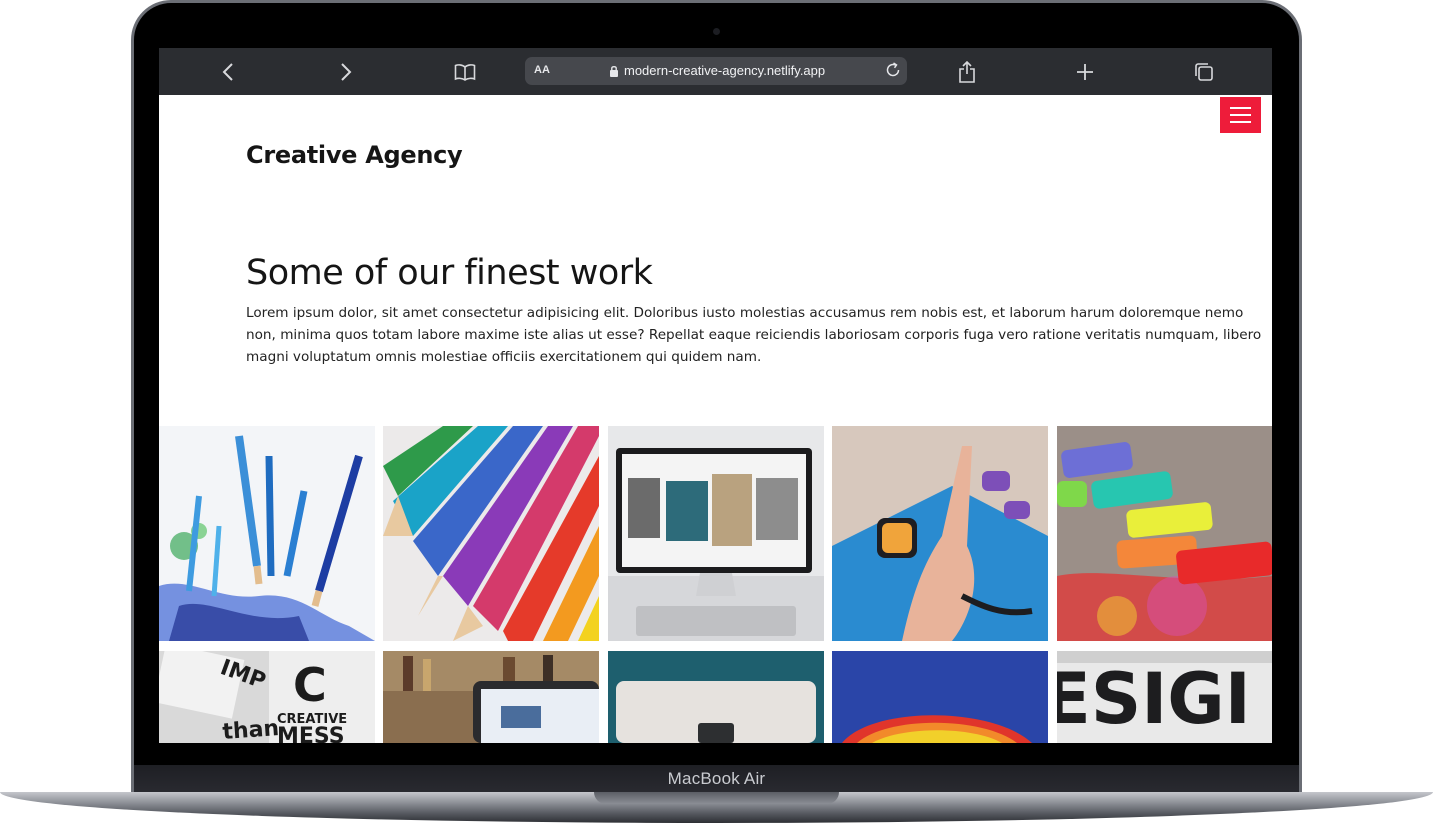  What do you see at coordinates (716, 778) in the screenshot?
I see `device-label: MacBook Air` at bounding box center [716, 778].